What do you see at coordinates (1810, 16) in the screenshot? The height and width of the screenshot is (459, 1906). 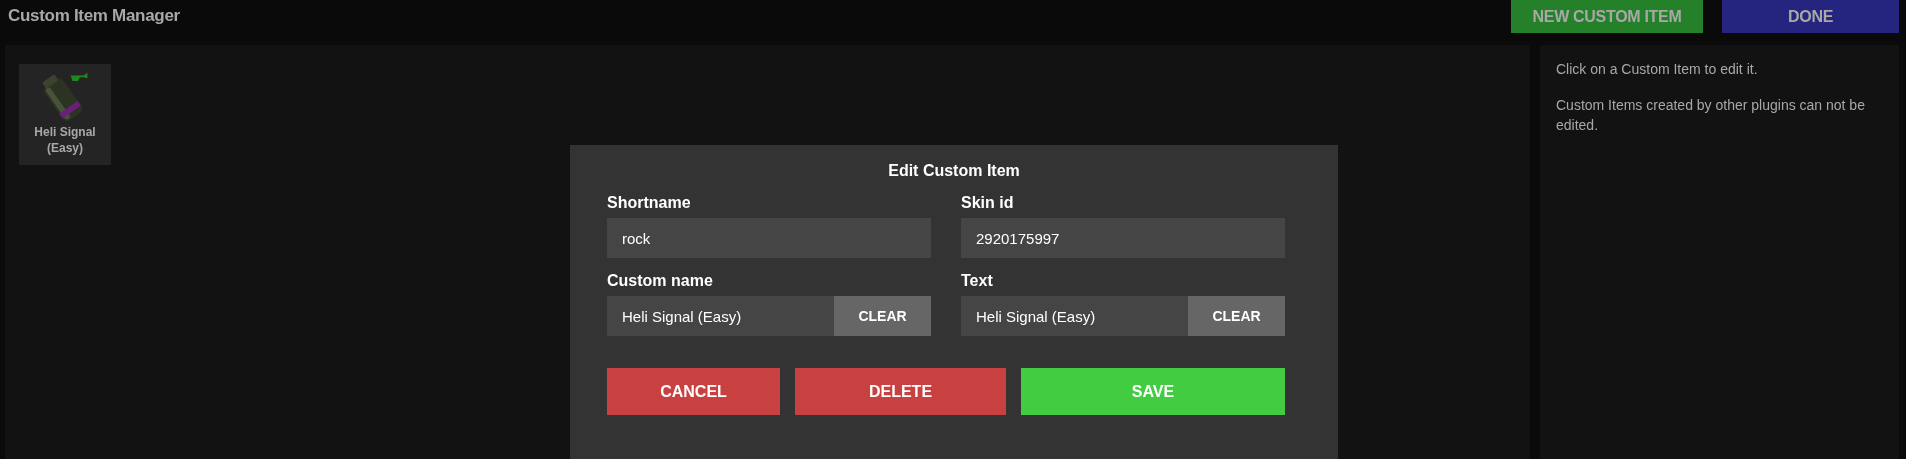 I see `done-button: DONE` at bounding box center [1810, 16].